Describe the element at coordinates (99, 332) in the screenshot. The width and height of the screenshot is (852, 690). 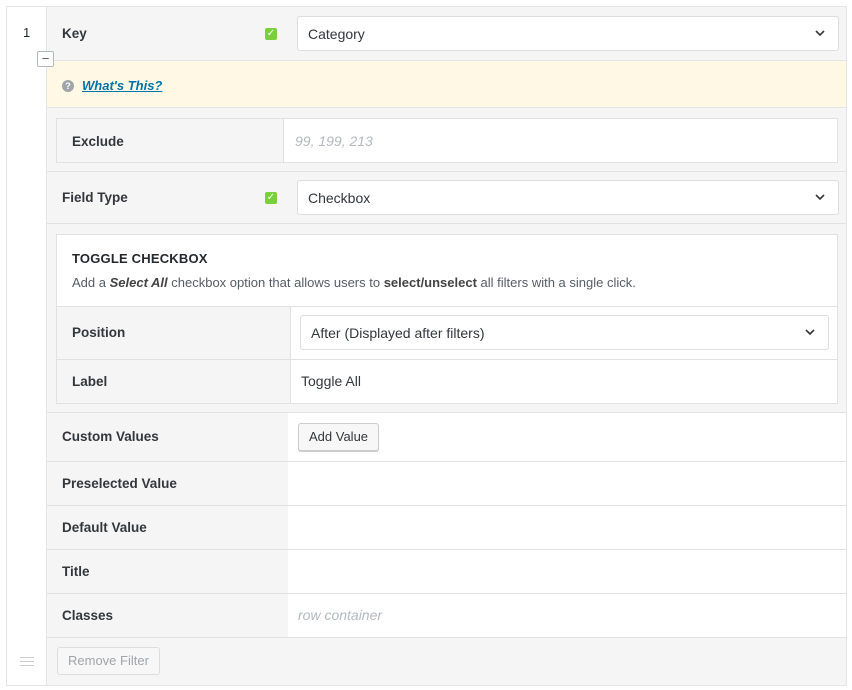
I see `position-label: Position` at that location.